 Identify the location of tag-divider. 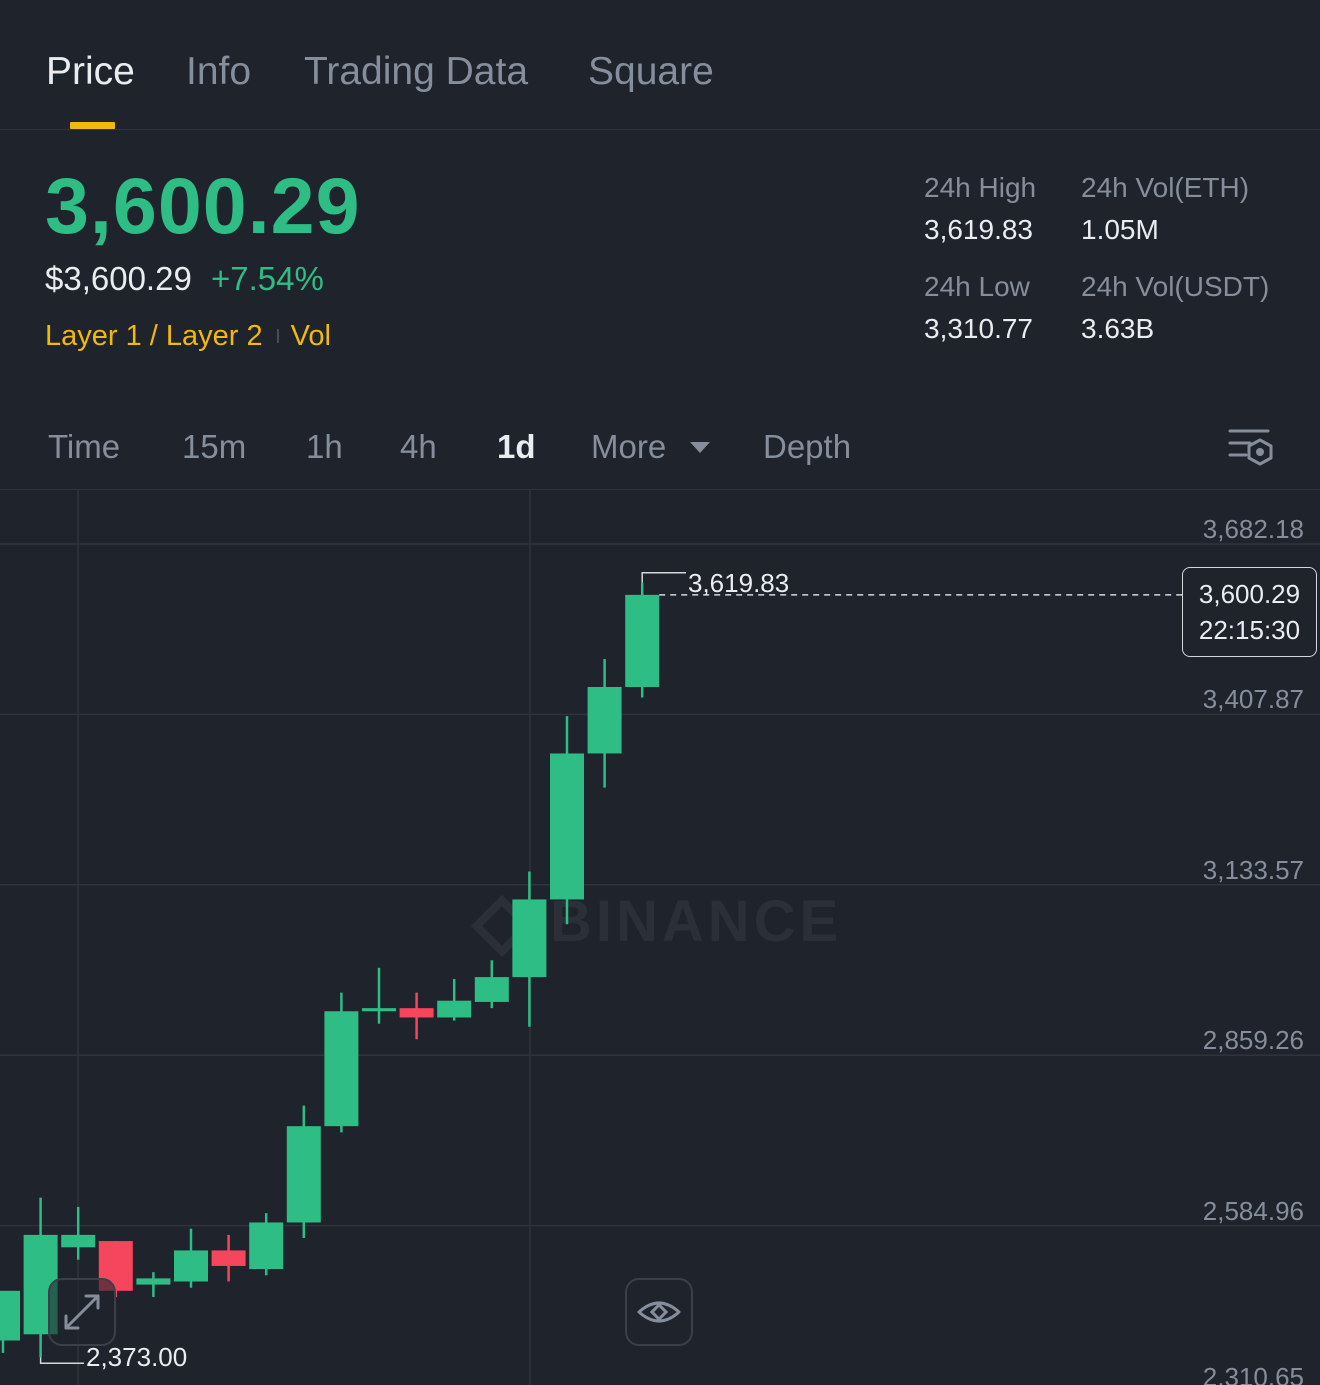
(277, 336).